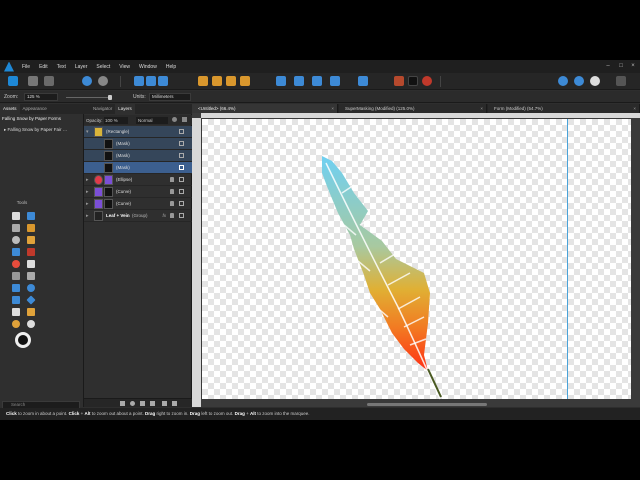 The width and height of the screenshot is (640, 480). What do you see at coordinates (152, 403) in the screenshot?
I see `group-icon` at bounding box center [152, 403].